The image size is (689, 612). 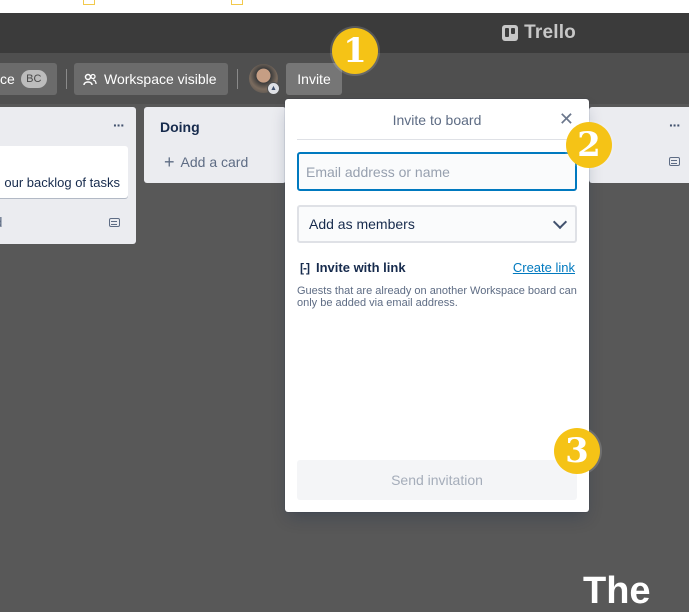 I want to click on board-list-doing: Doing + Add a card, so click(x=215, y=145).